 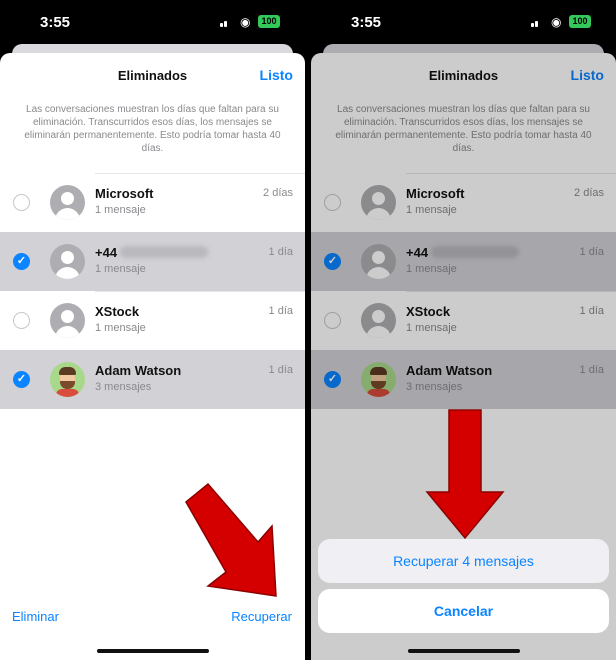 I want to click on sheet-header: Eliminados Listo, so click(x=152, y=76).